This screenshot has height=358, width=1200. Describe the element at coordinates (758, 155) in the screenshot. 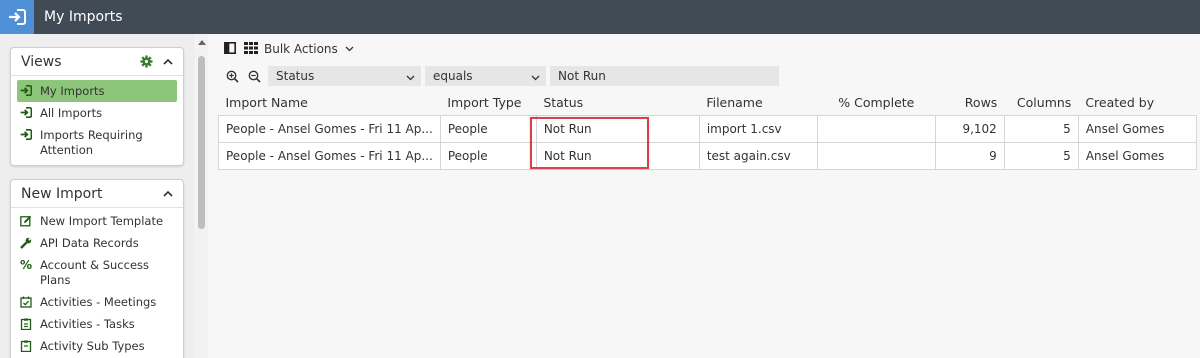

I see `cell-filename: test again.csv` at that location.